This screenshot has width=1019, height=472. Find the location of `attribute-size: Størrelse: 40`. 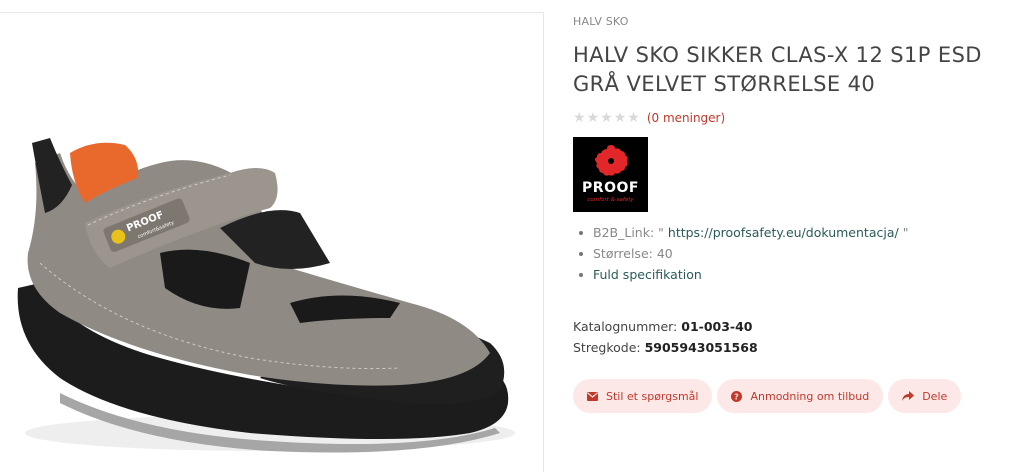

attribute-size: Størrelse: 40 is located at coordinates (743, 253).